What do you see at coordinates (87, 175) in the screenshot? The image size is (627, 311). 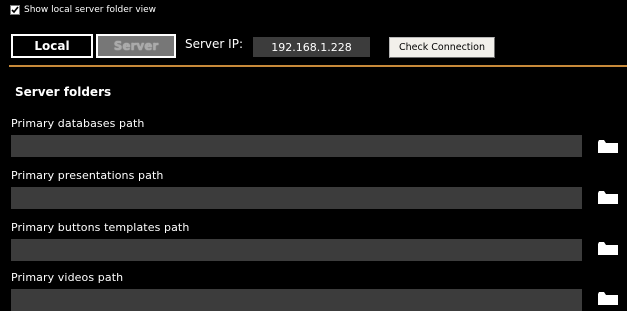 I see `primary-presentations-path-label: Primary presentations path` at bounding box center [87, 175].